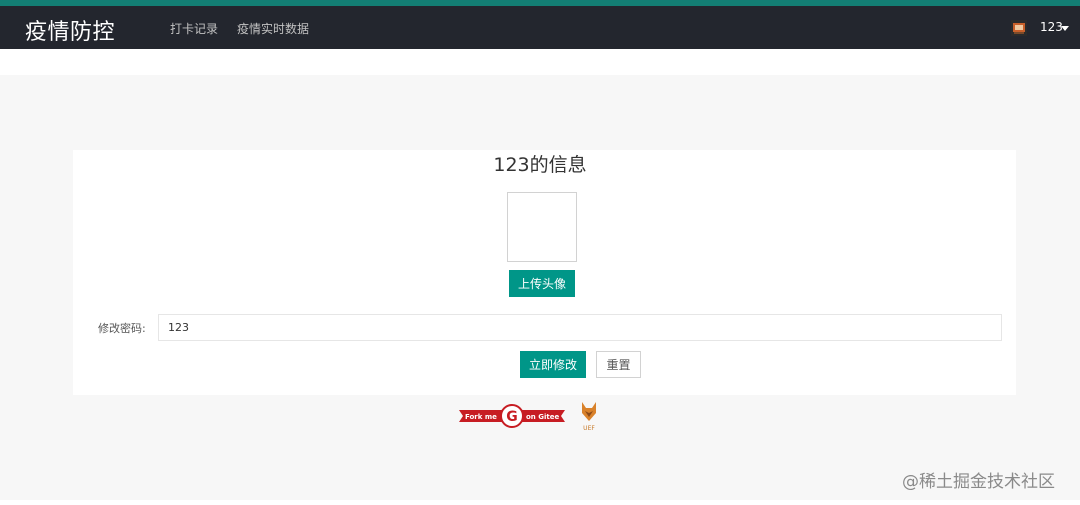 The width and height of the screenshot is (1080, 505). I want to click on fork-me-on-gitee-badge: G Fork me on Gitee, so click(512, 416).